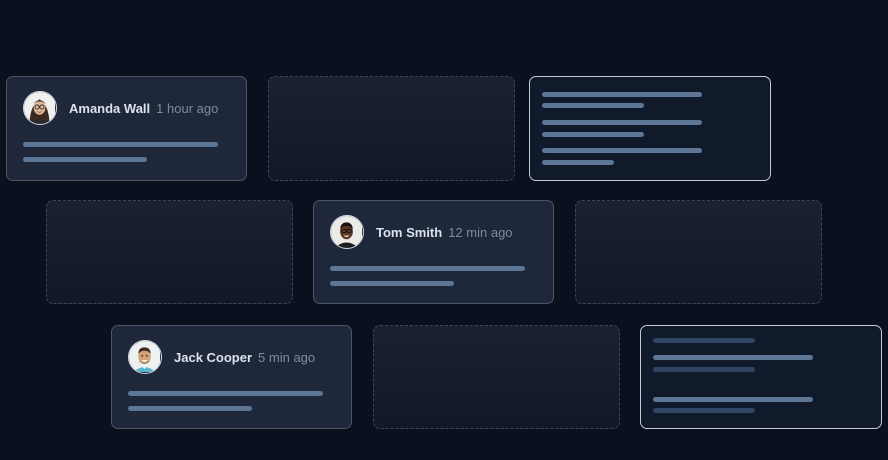 This screenshot has height=460, width=888. I want to click on timestamp: 12 min ago, so click(480, 232).